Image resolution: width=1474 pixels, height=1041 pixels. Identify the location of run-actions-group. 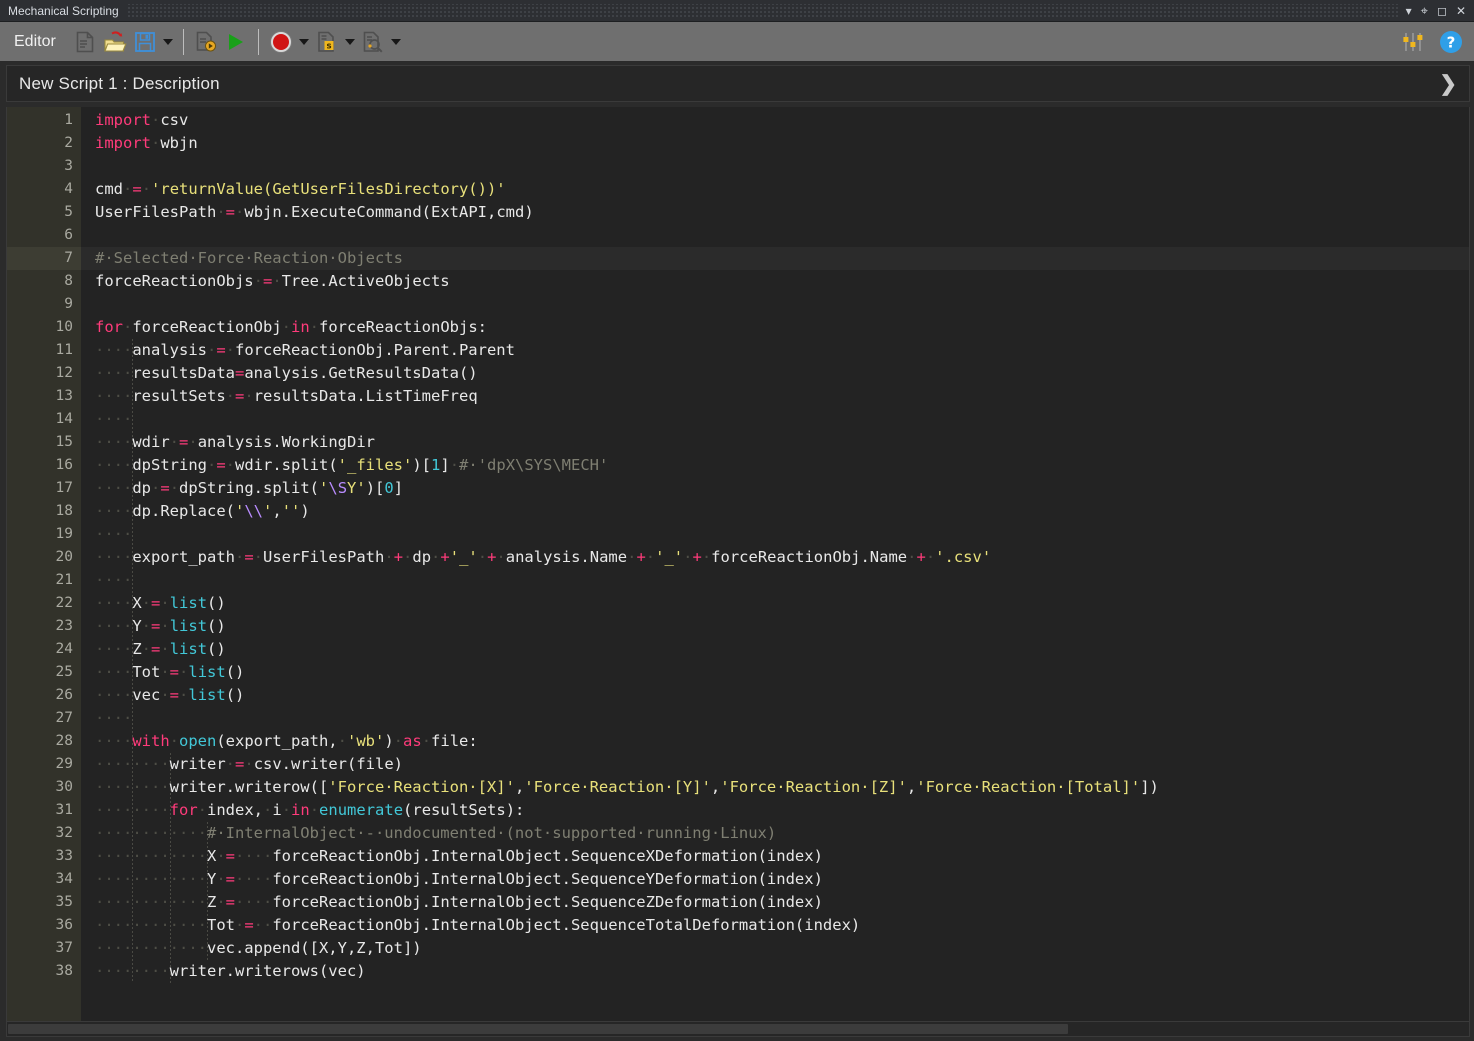
(221, 42).